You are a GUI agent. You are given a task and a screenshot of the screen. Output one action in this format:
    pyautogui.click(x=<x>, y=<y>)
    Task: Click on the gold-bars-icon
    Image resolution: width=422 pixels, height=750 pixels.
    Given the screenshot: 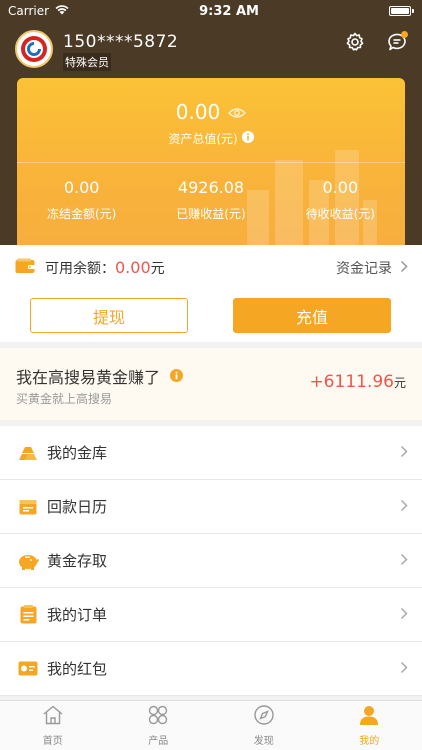 What is the action you would take?
    pyautogui.click(x=28, y=453)
    